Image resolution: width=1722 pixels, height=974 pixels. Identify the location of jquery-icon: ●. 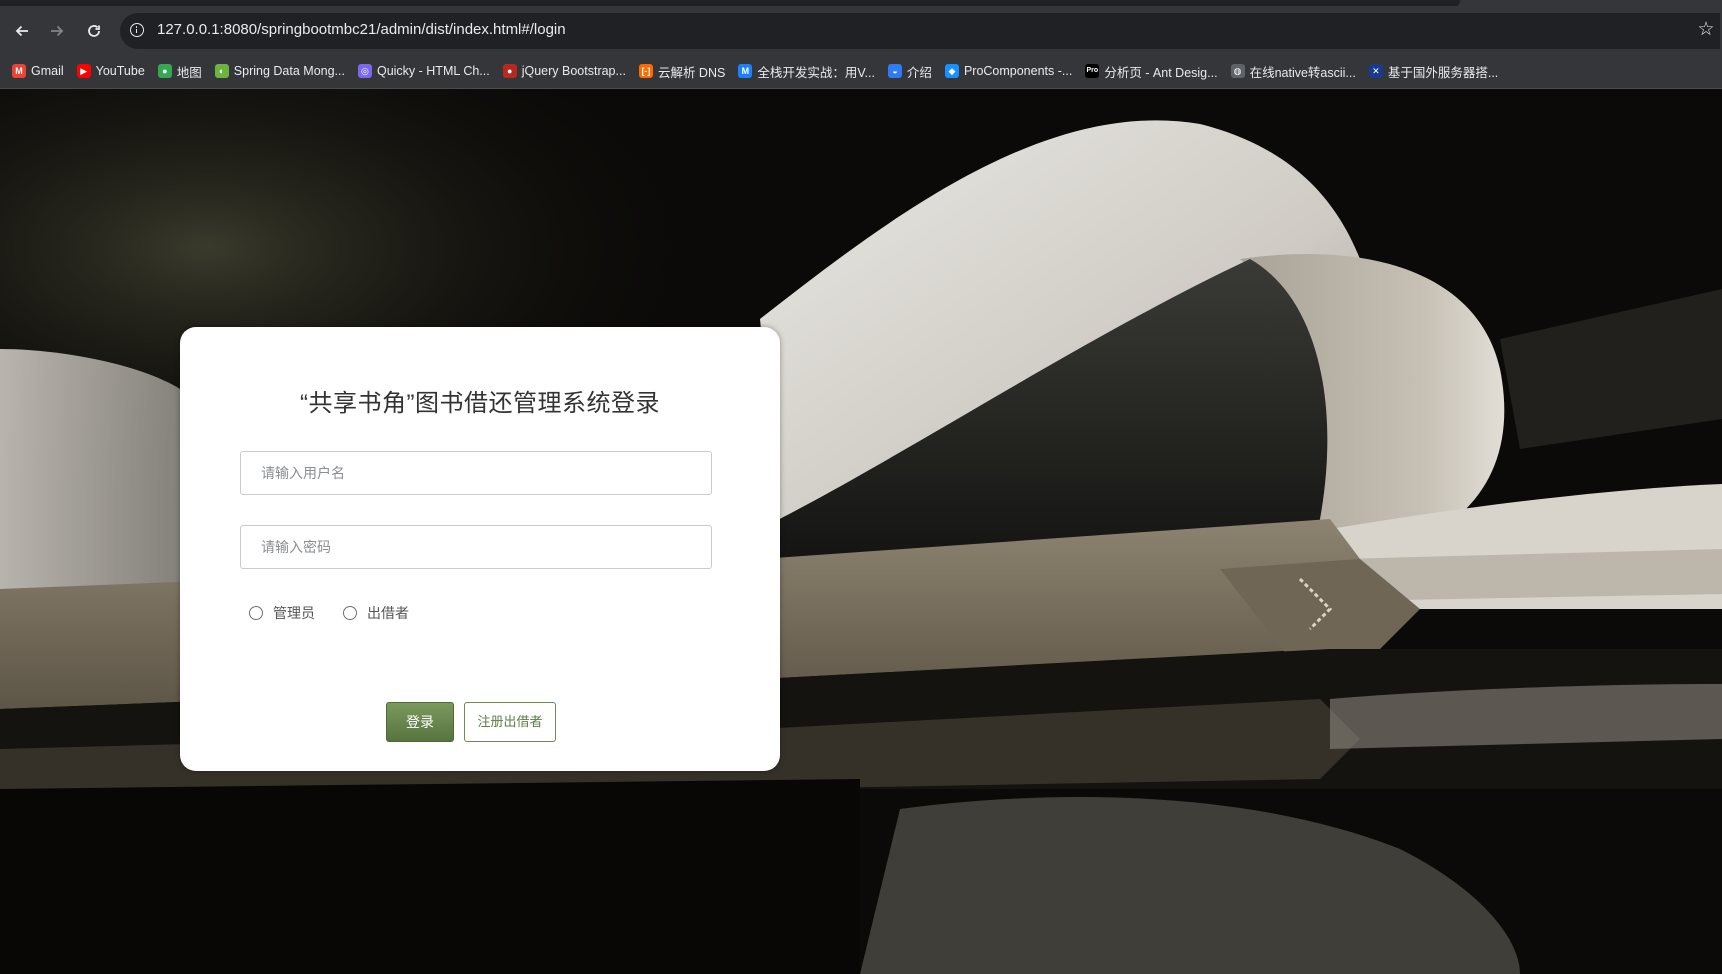
(509, 71).